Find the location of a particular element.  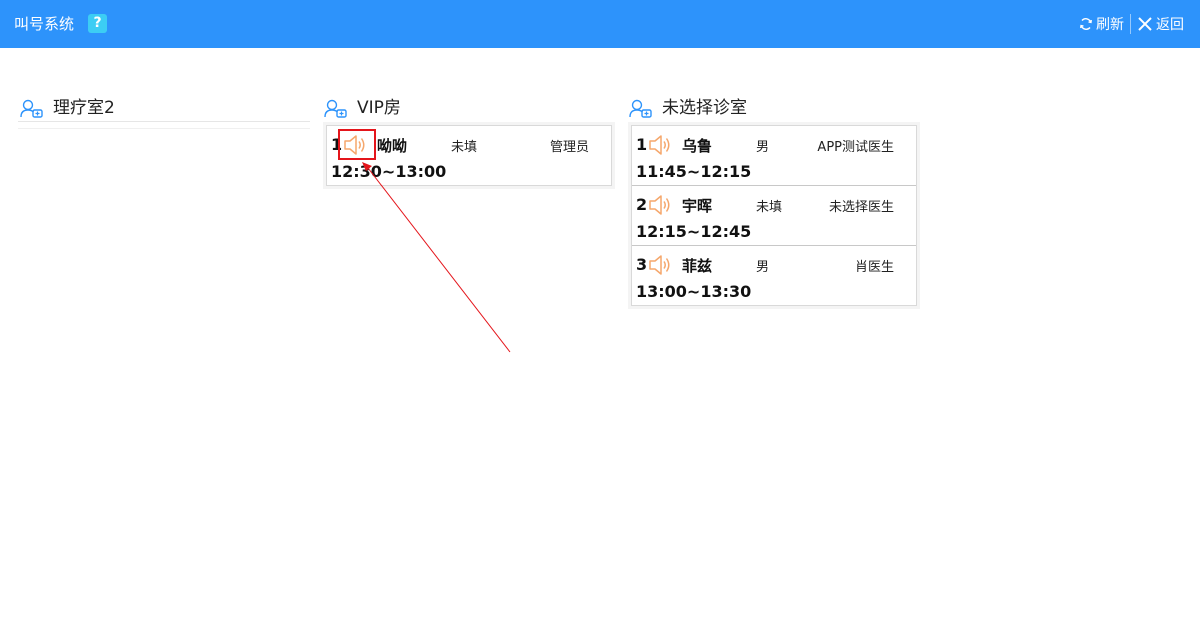

refresh-button: 刷新 is located at coordinates (1101, 24).